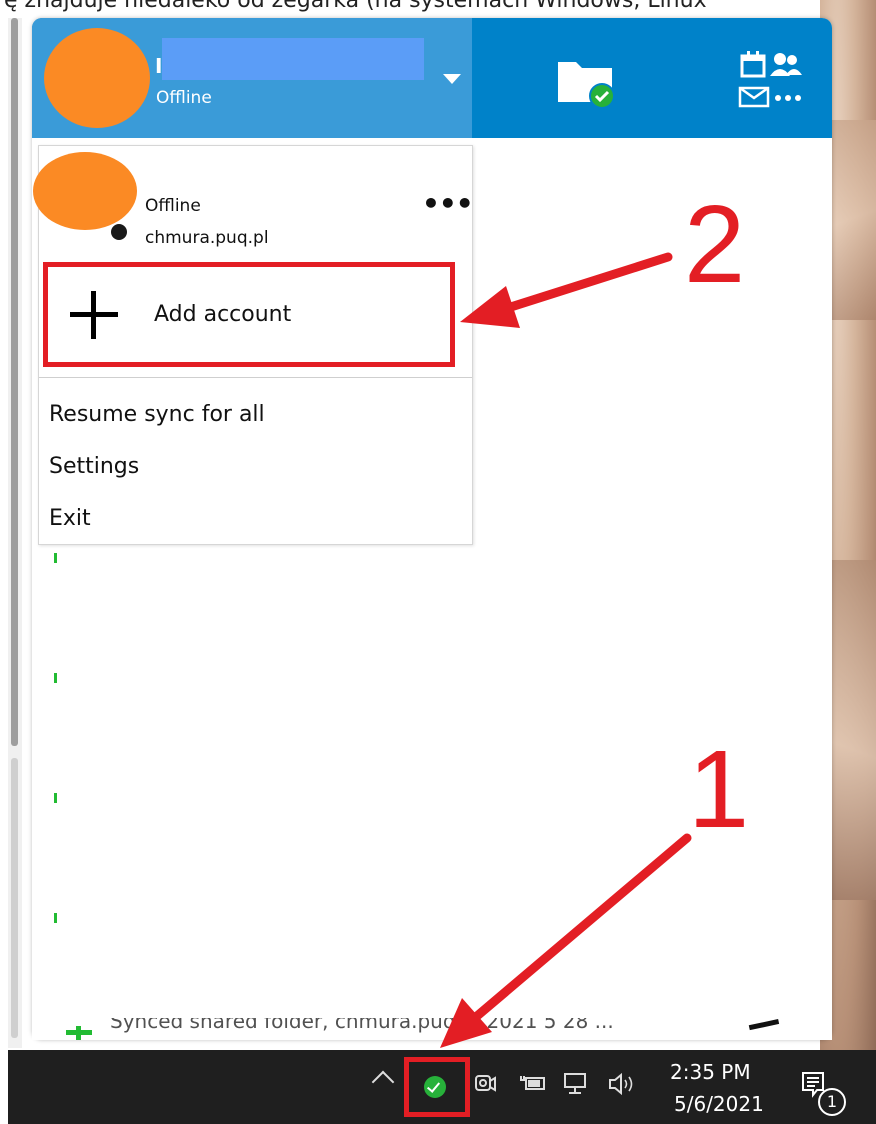 The image size is (876, 1124). I want to click on menu-account-status: Offline, so click(173, 206).